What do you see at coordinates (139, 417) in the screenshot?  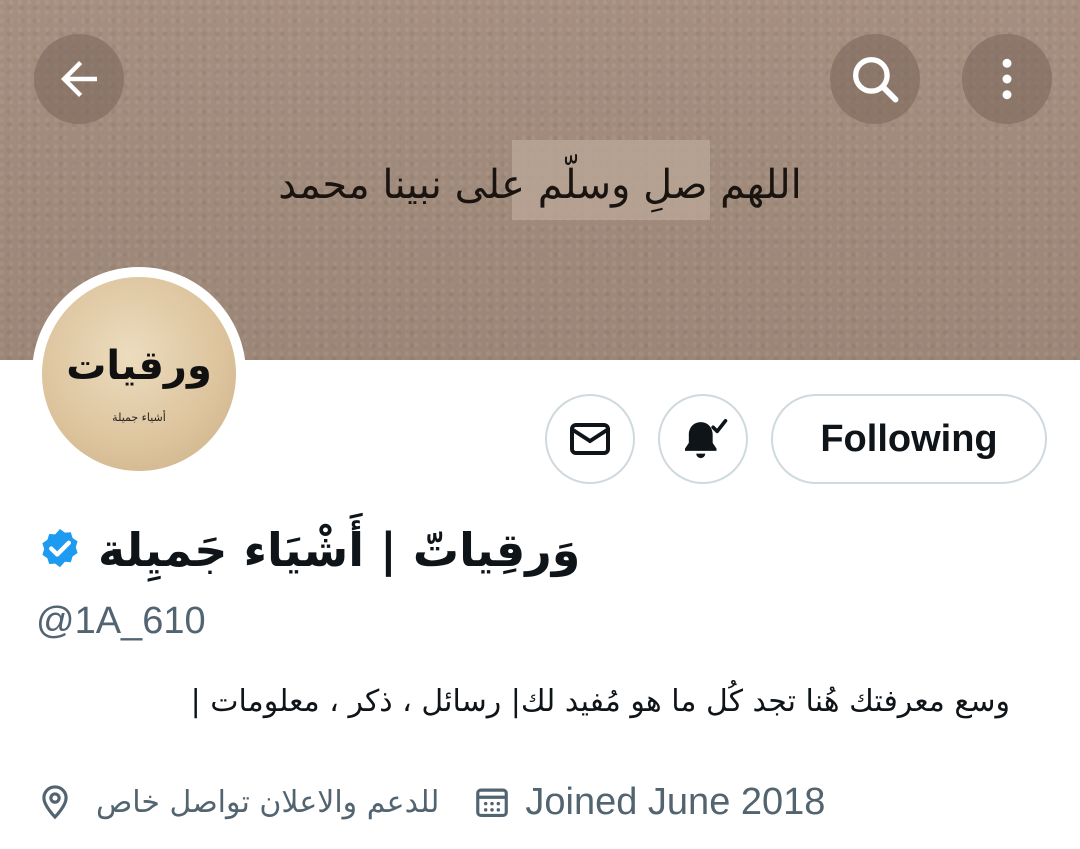 I see `avatar-subtitle: أشياء جميلة` at bounding box center [139, 417].